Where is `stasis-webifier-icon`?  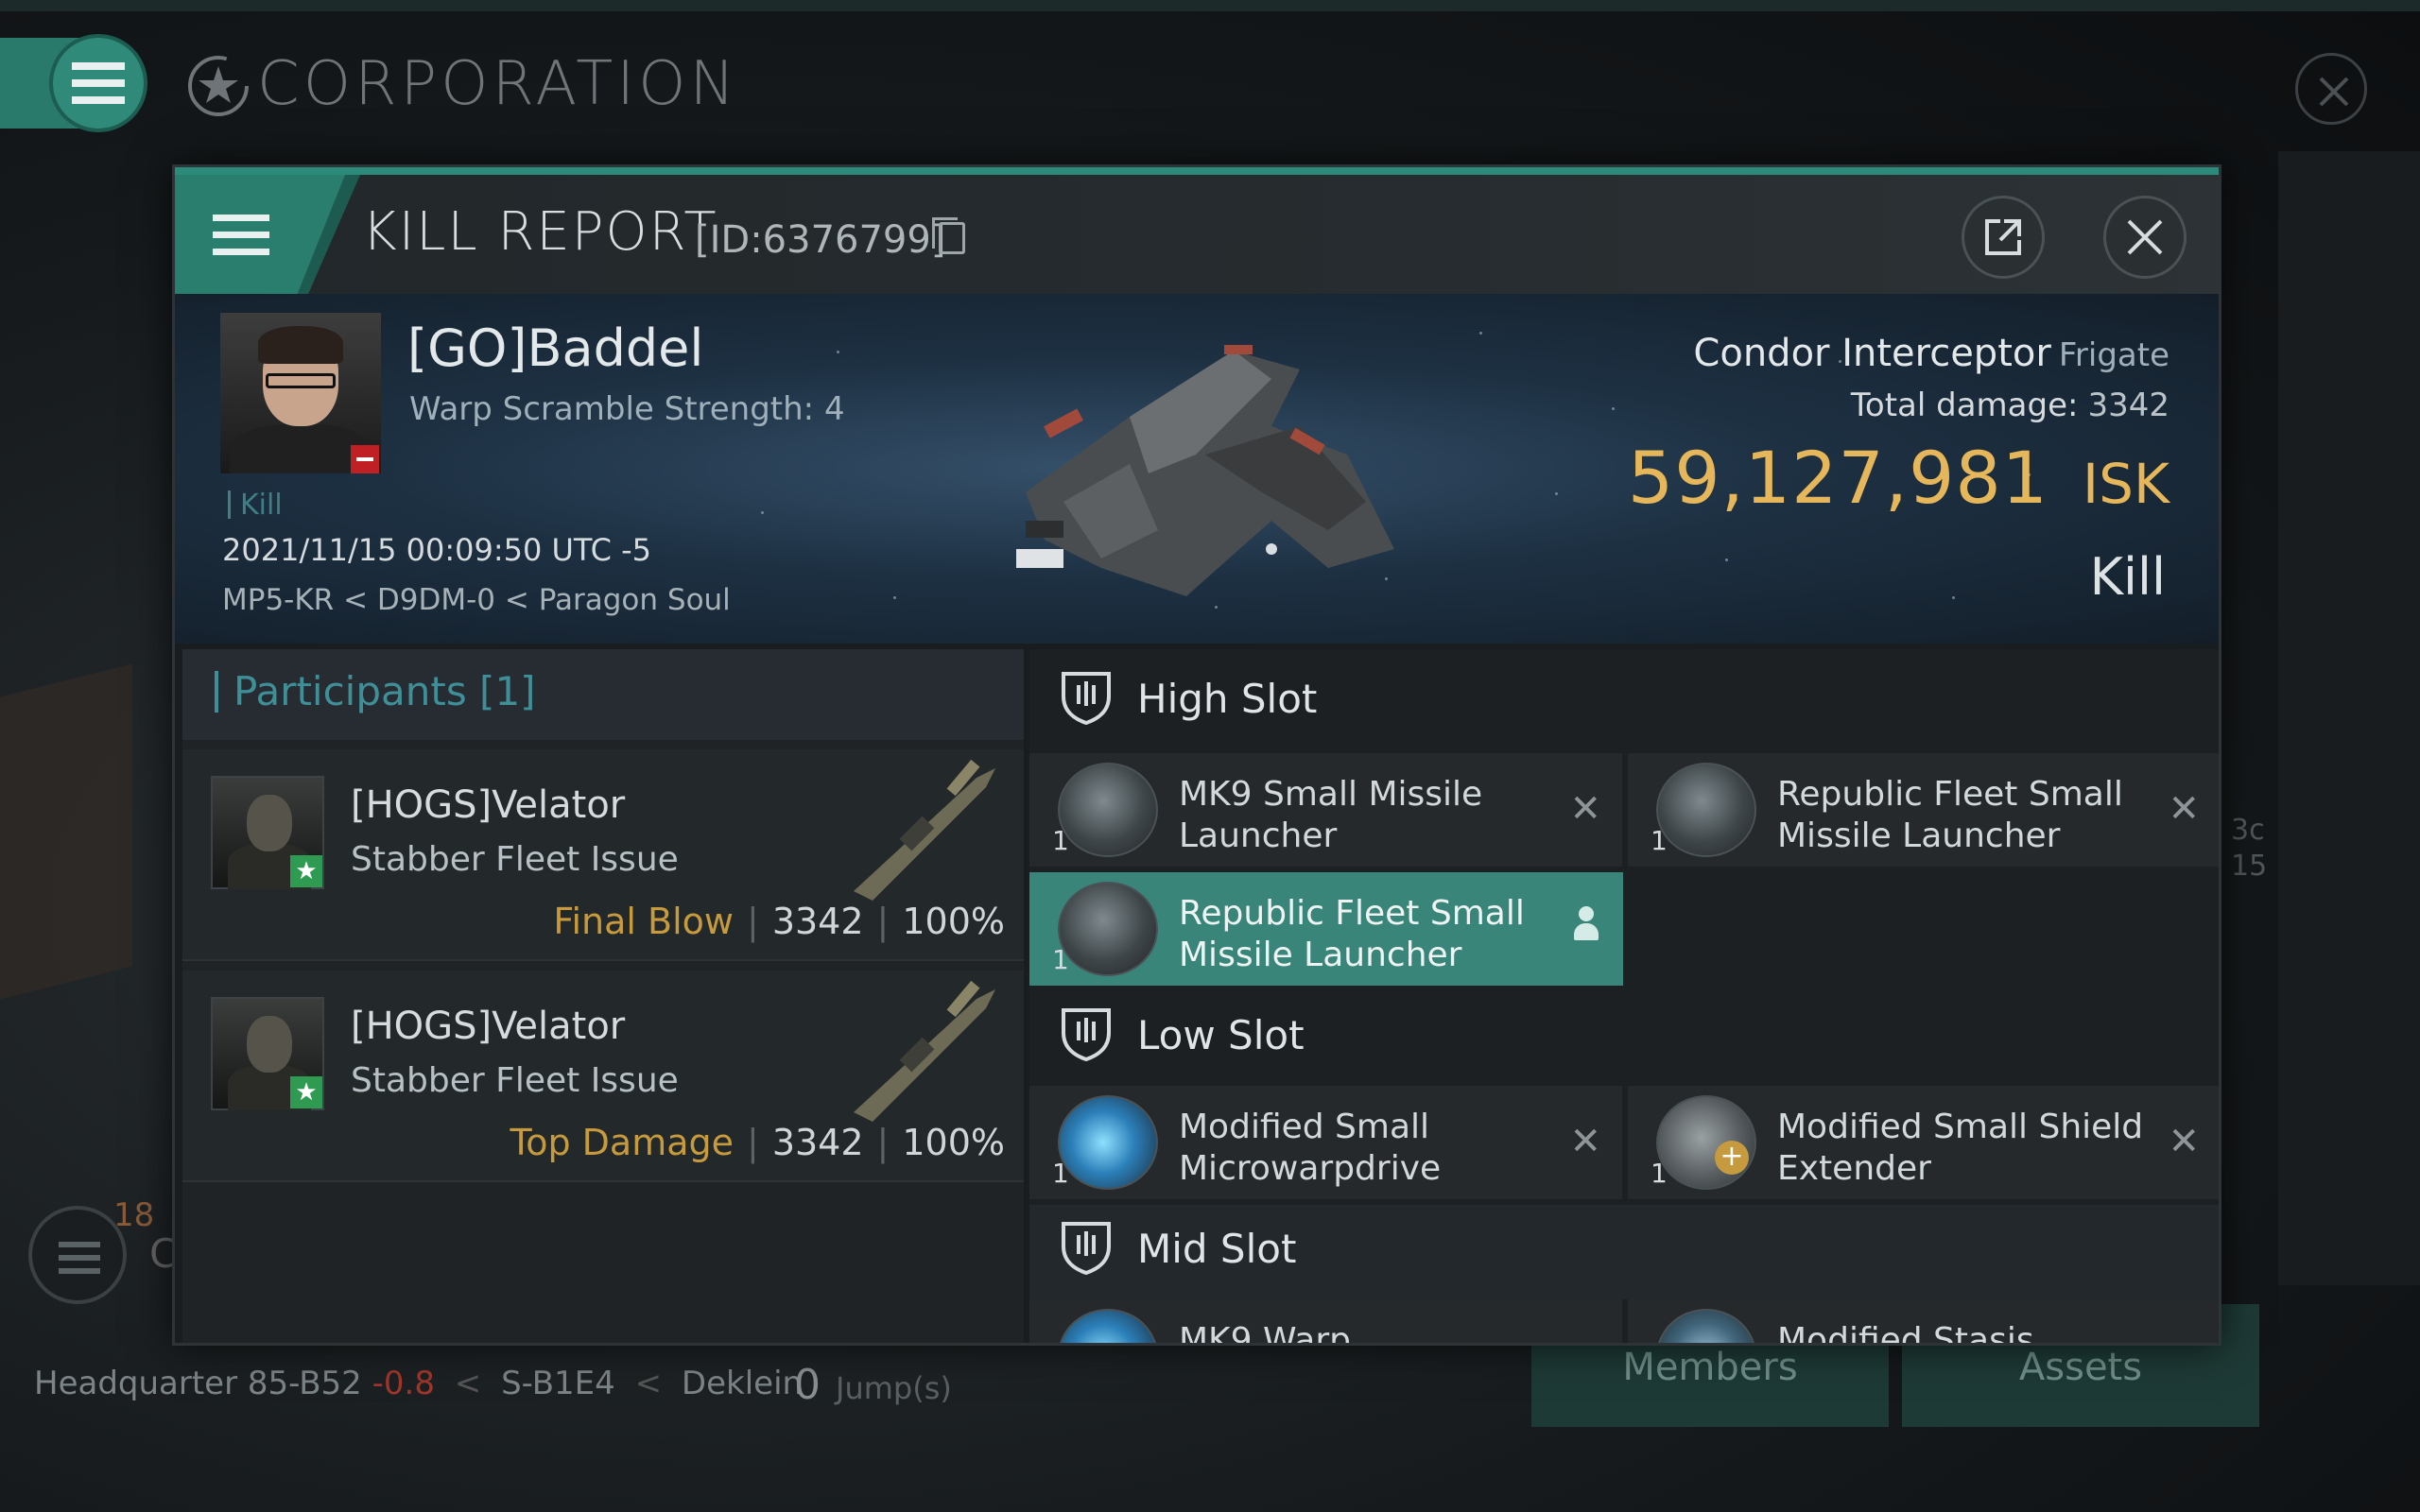
stasis-webifier-icon is located at coordinates (1706, 1326).